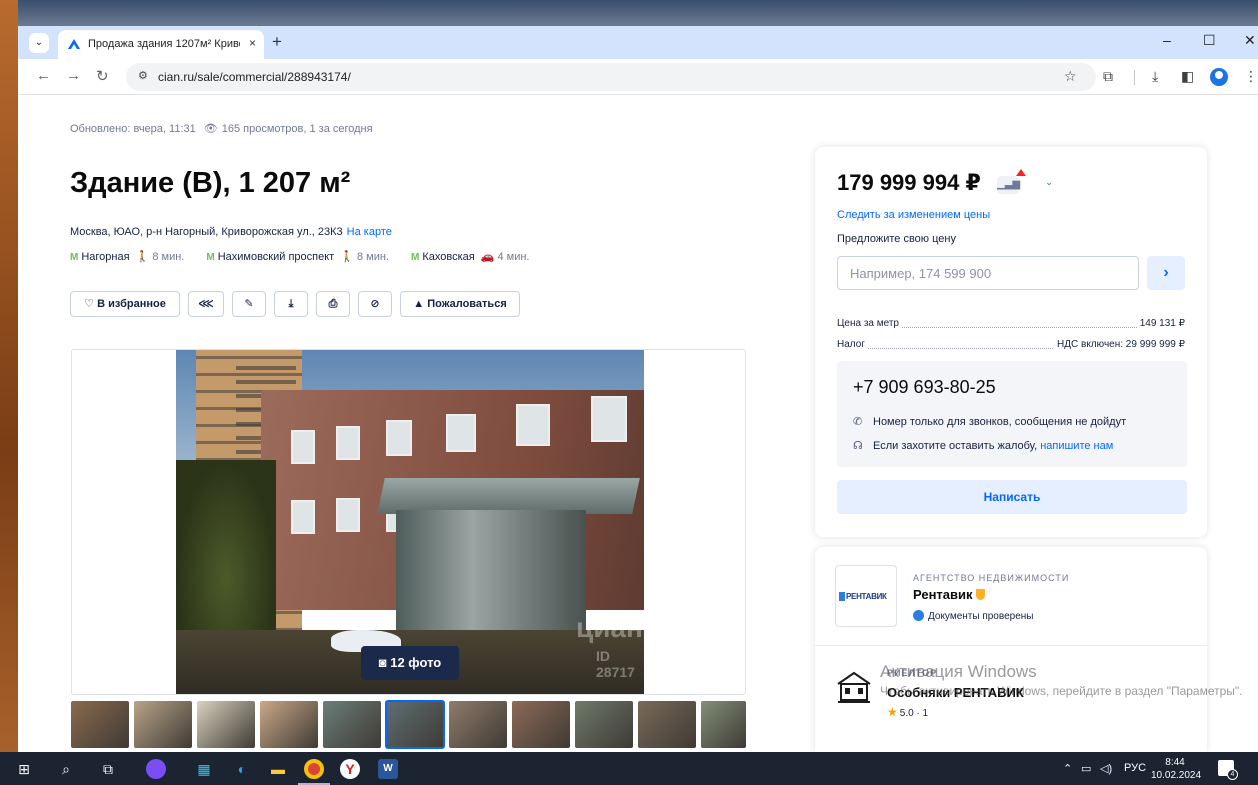 The height and width of the screenshot is (785, 1258). I want to click on windows-start-icon: ⊞, so click(24, 769).